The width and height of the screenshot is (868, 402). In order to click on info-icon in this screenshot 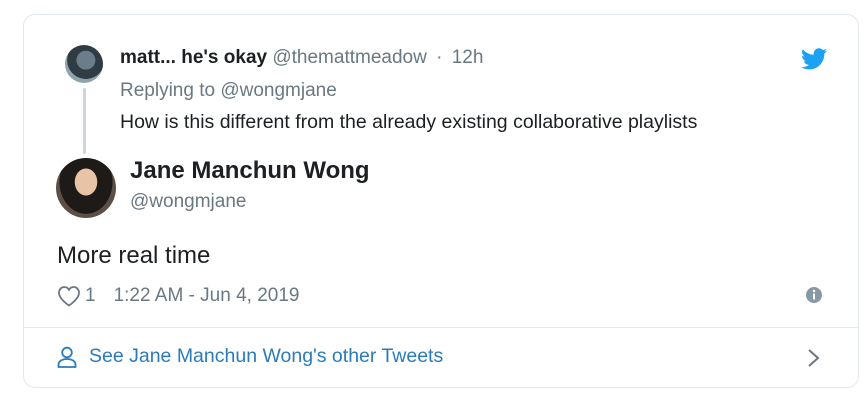, I will do `click(814, 295)`.